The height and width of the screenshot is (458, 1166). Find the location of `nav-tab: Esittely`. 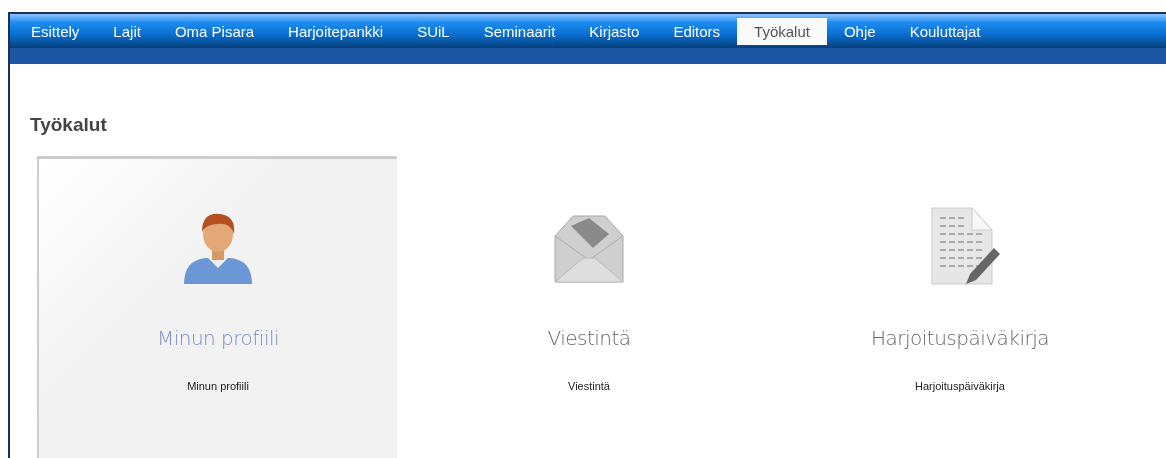

nav-tab: Esittely is located at coordinates (55, 31).